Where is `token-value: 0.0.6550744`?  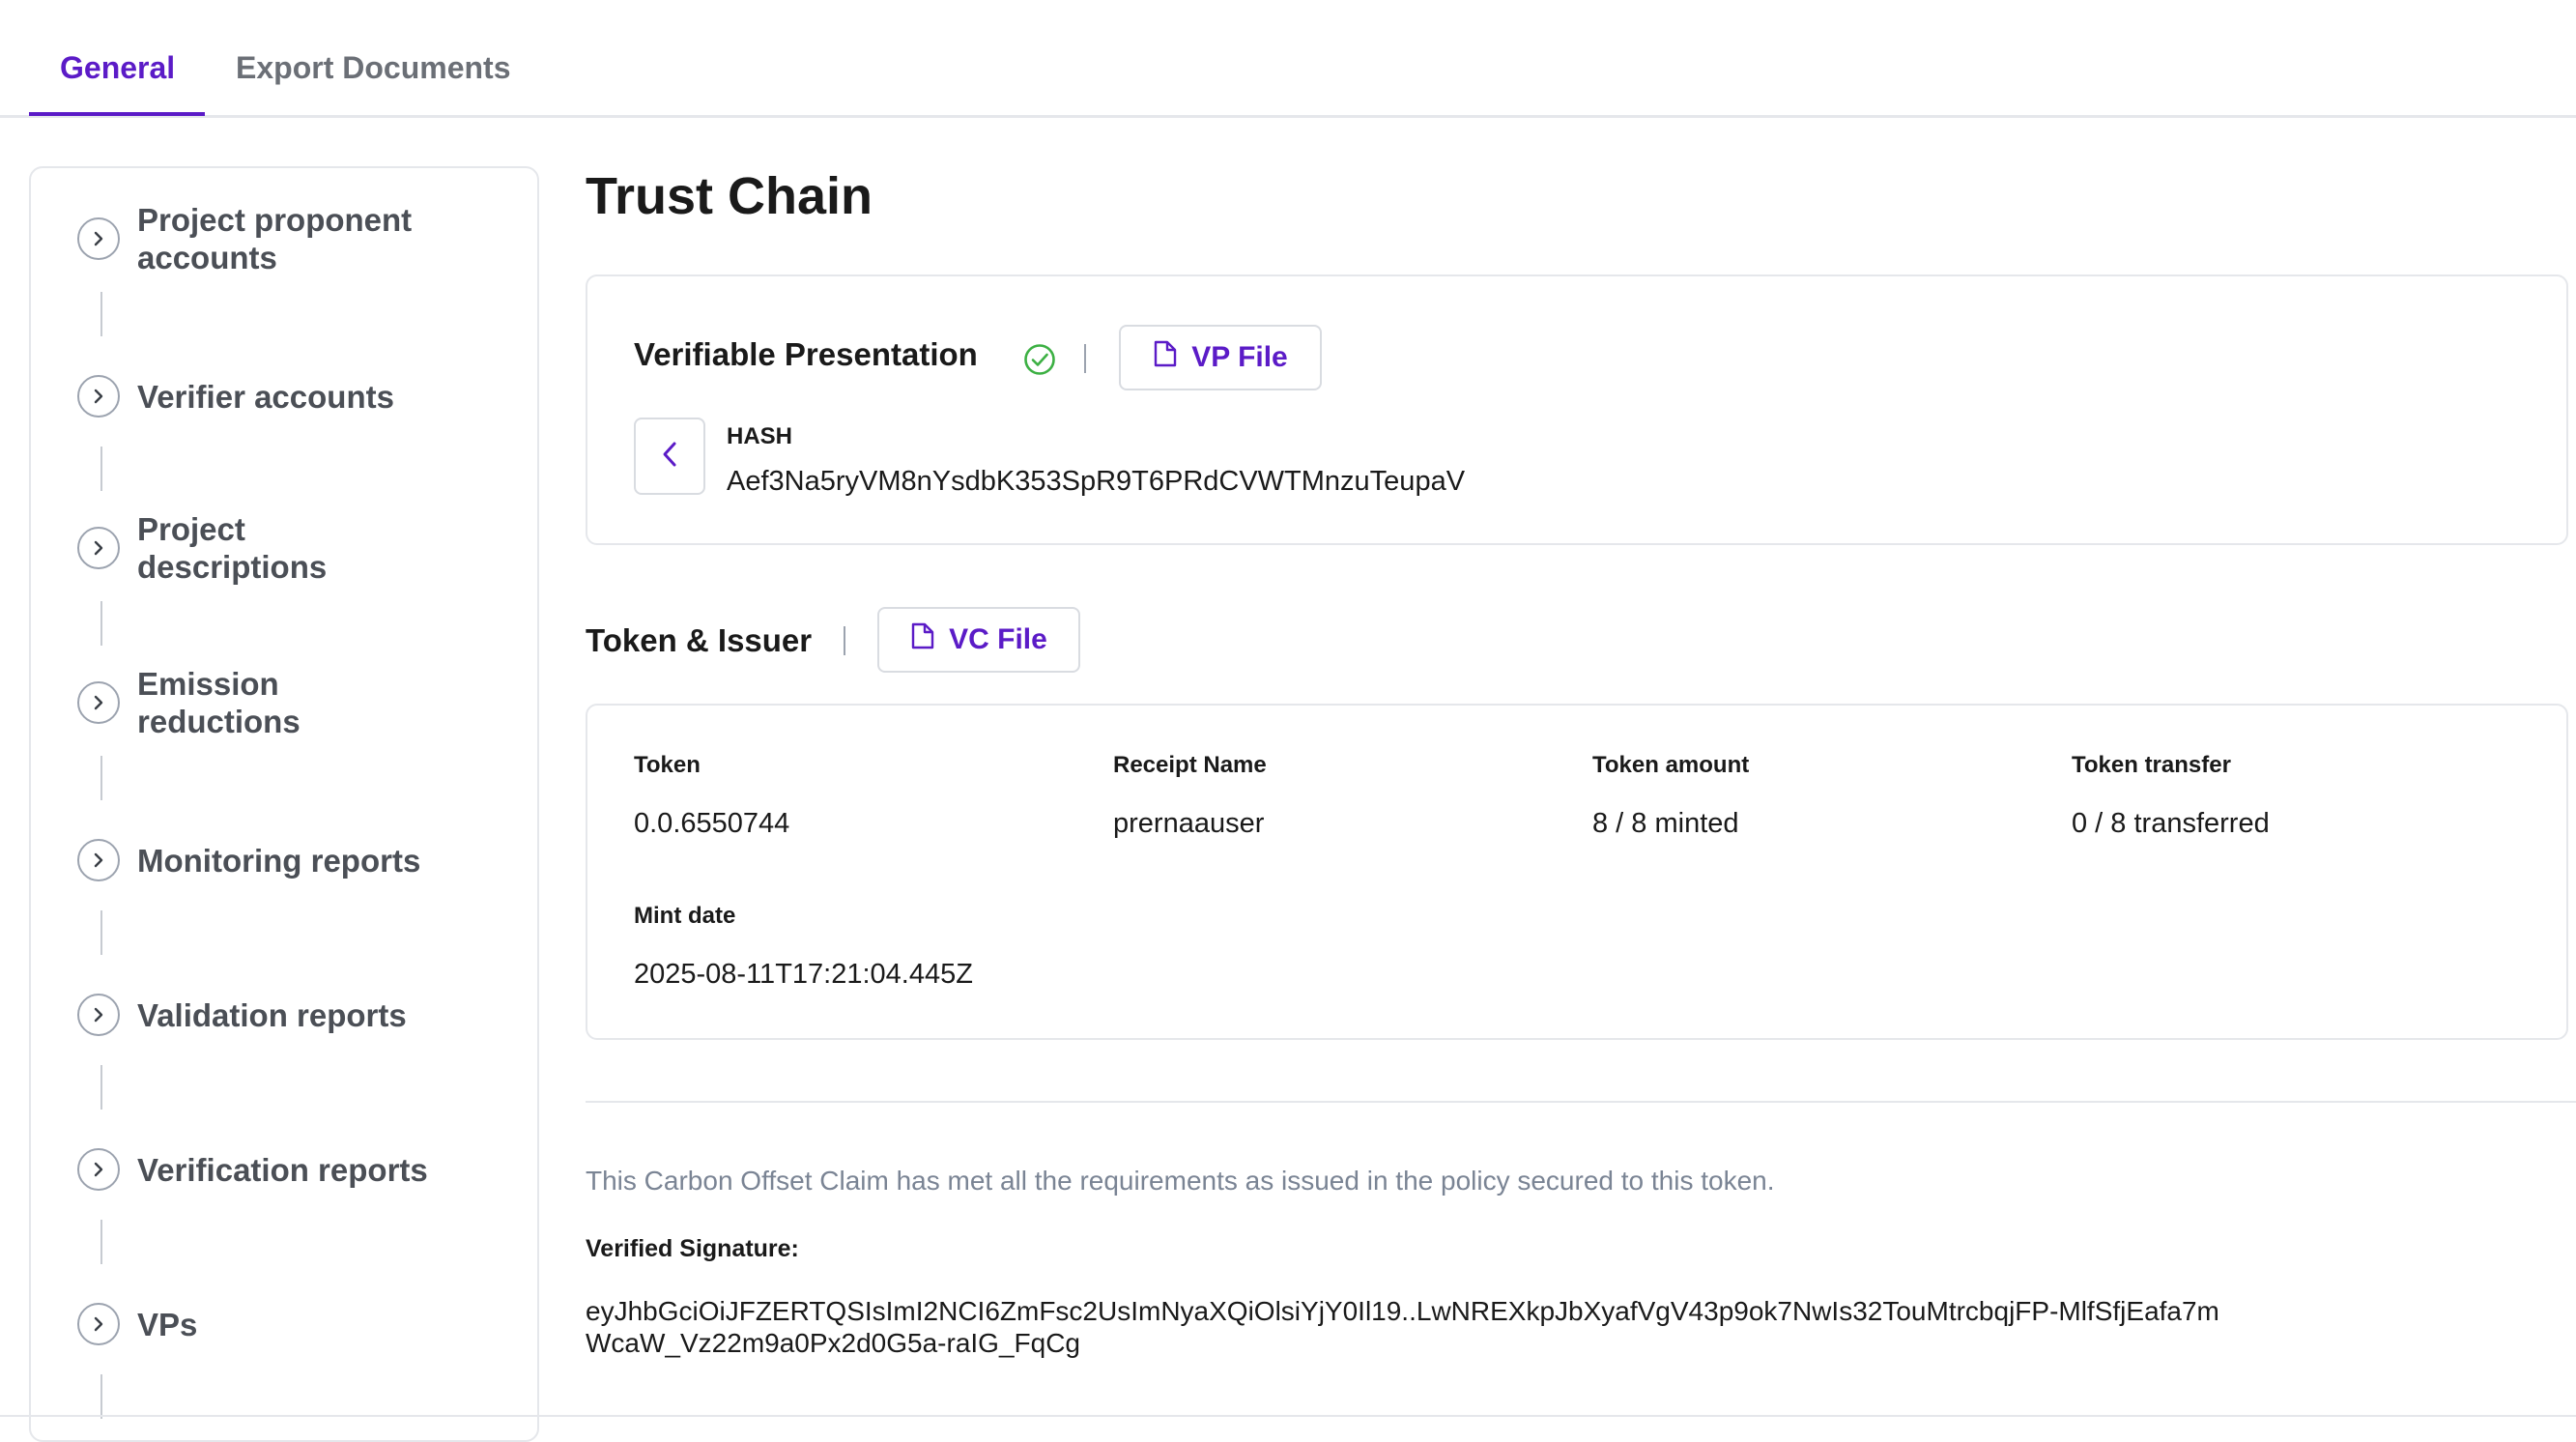 token-value: 0.0.6550744 is located at coordinates (712, 823).